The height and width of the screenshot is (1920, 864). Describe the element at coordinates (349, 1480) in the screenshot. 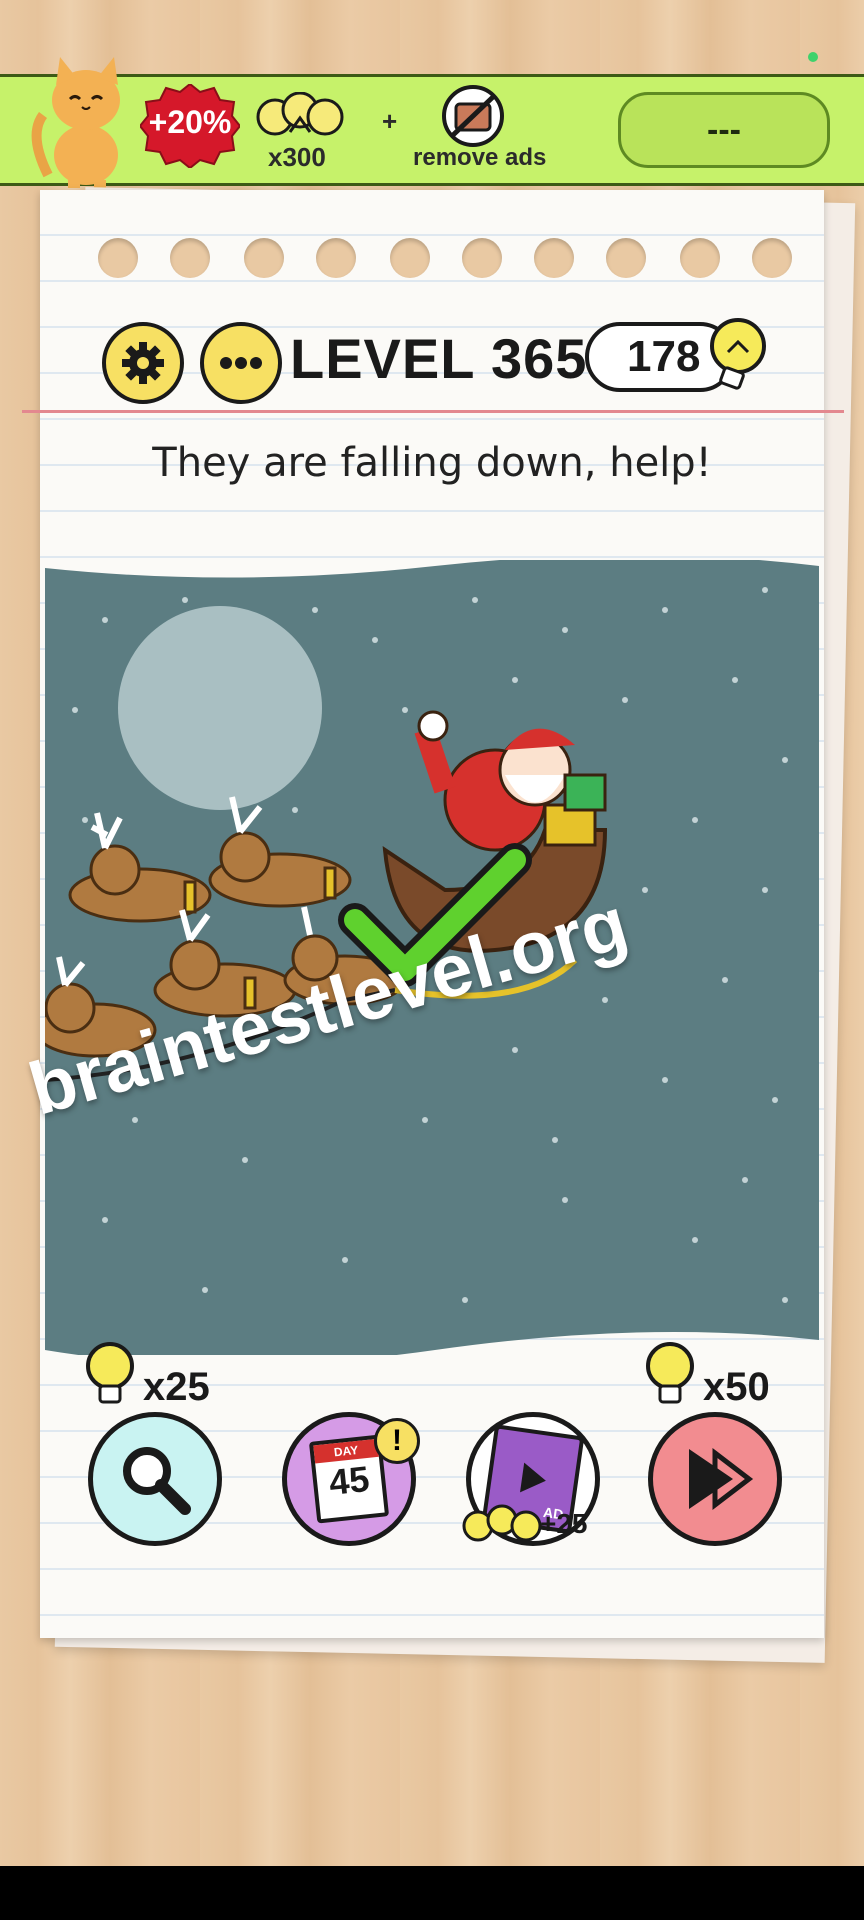

I see `calendar-day: 45` at that location.